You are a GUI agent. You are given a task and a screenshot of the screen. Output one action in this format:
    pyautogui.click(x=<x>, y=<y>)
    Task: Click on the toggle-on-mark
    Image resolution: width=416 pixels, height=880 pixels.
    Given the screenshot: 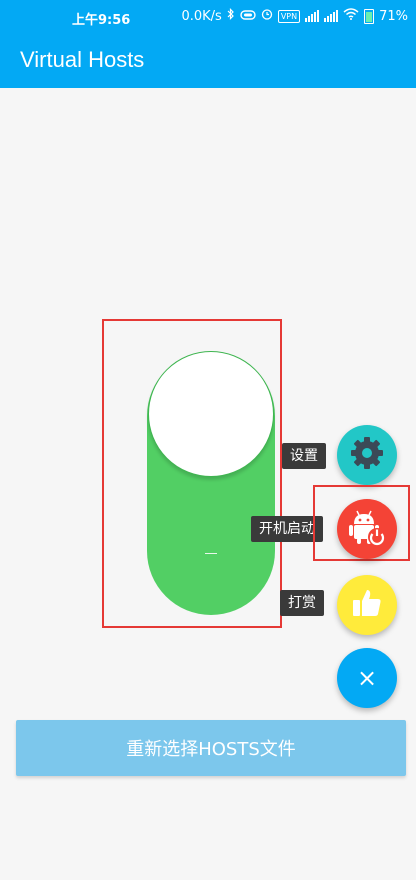 What is the action you would take?
    pyautogui.click(x=211, y=553)
    